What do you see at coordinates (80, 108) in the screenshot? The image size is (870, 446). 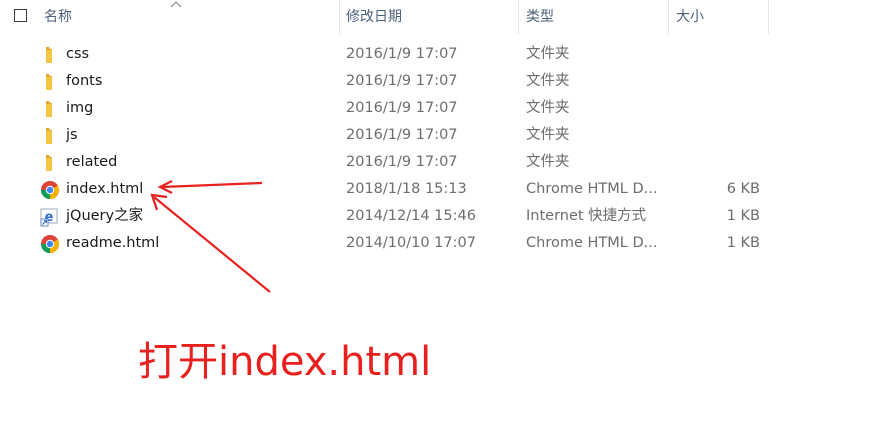 I see `file-name: img` at bounding box center [80, 108].